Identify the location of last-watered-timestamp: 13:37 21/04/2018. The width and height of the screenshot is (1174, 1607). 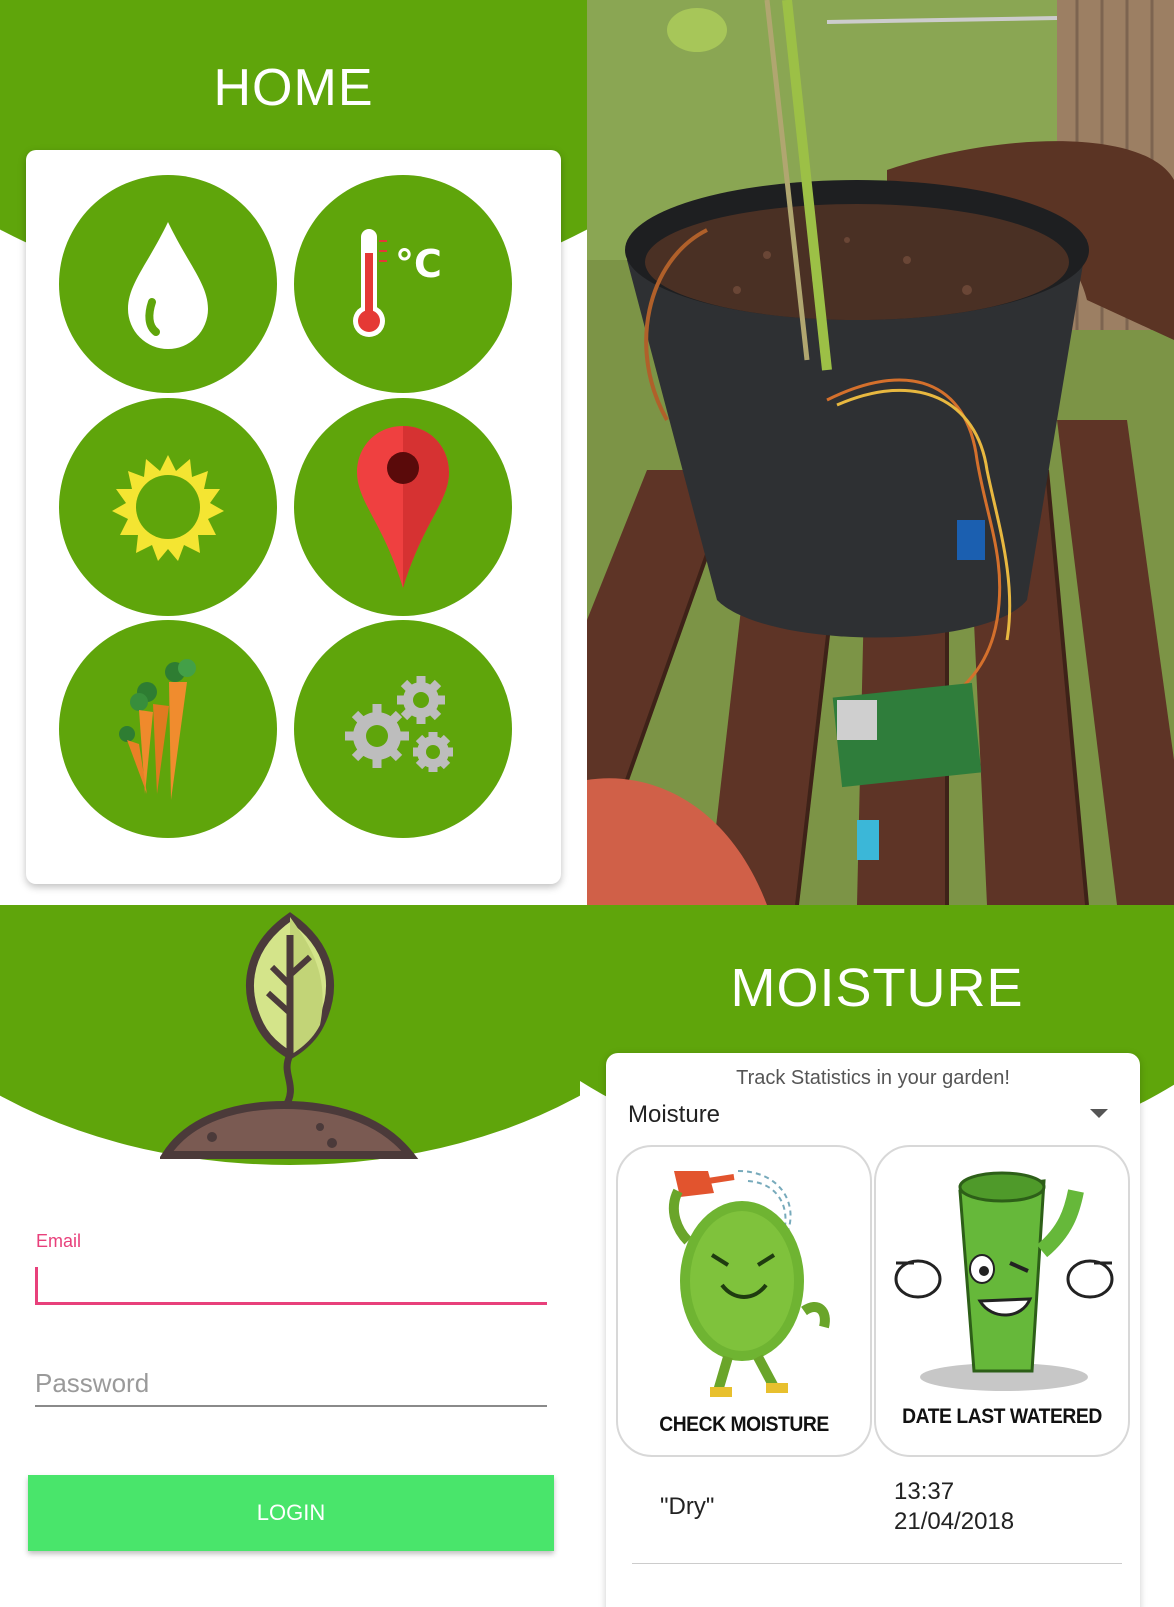
(954, 1507).